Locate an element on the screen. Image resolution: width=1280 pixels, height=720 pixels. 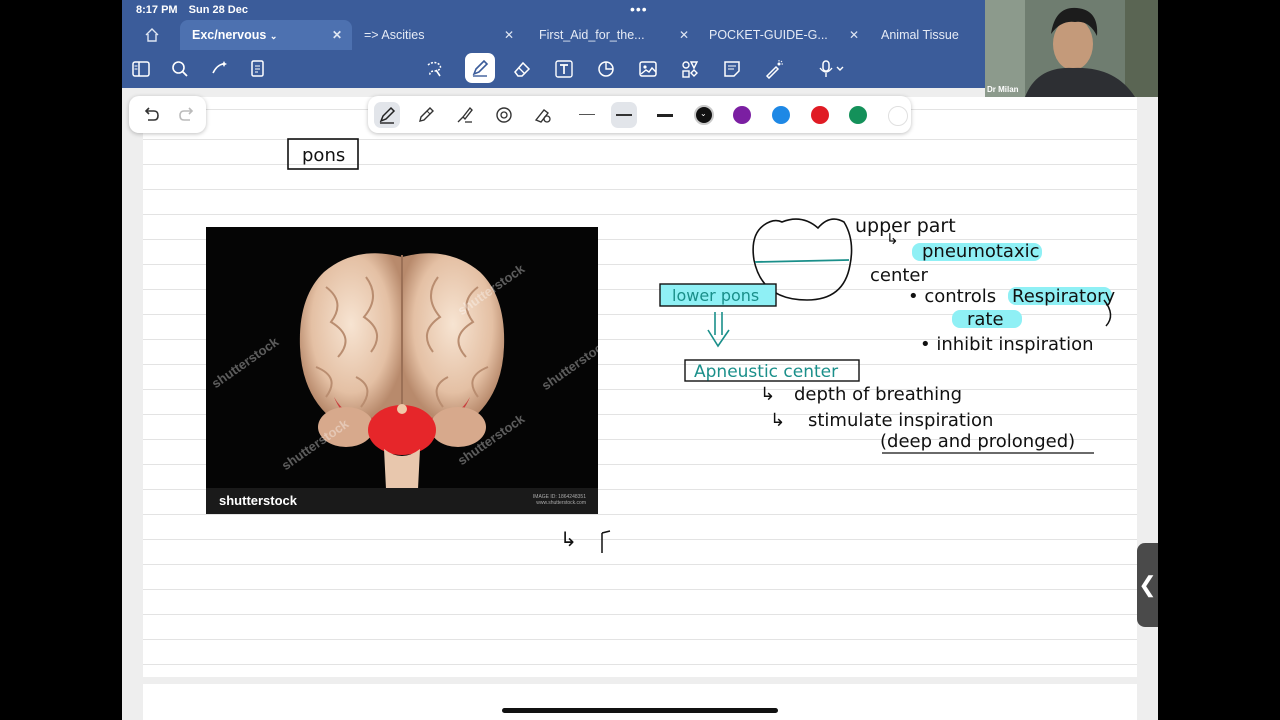
depth-label: depth of breathing is located at coordinates (878, 394).